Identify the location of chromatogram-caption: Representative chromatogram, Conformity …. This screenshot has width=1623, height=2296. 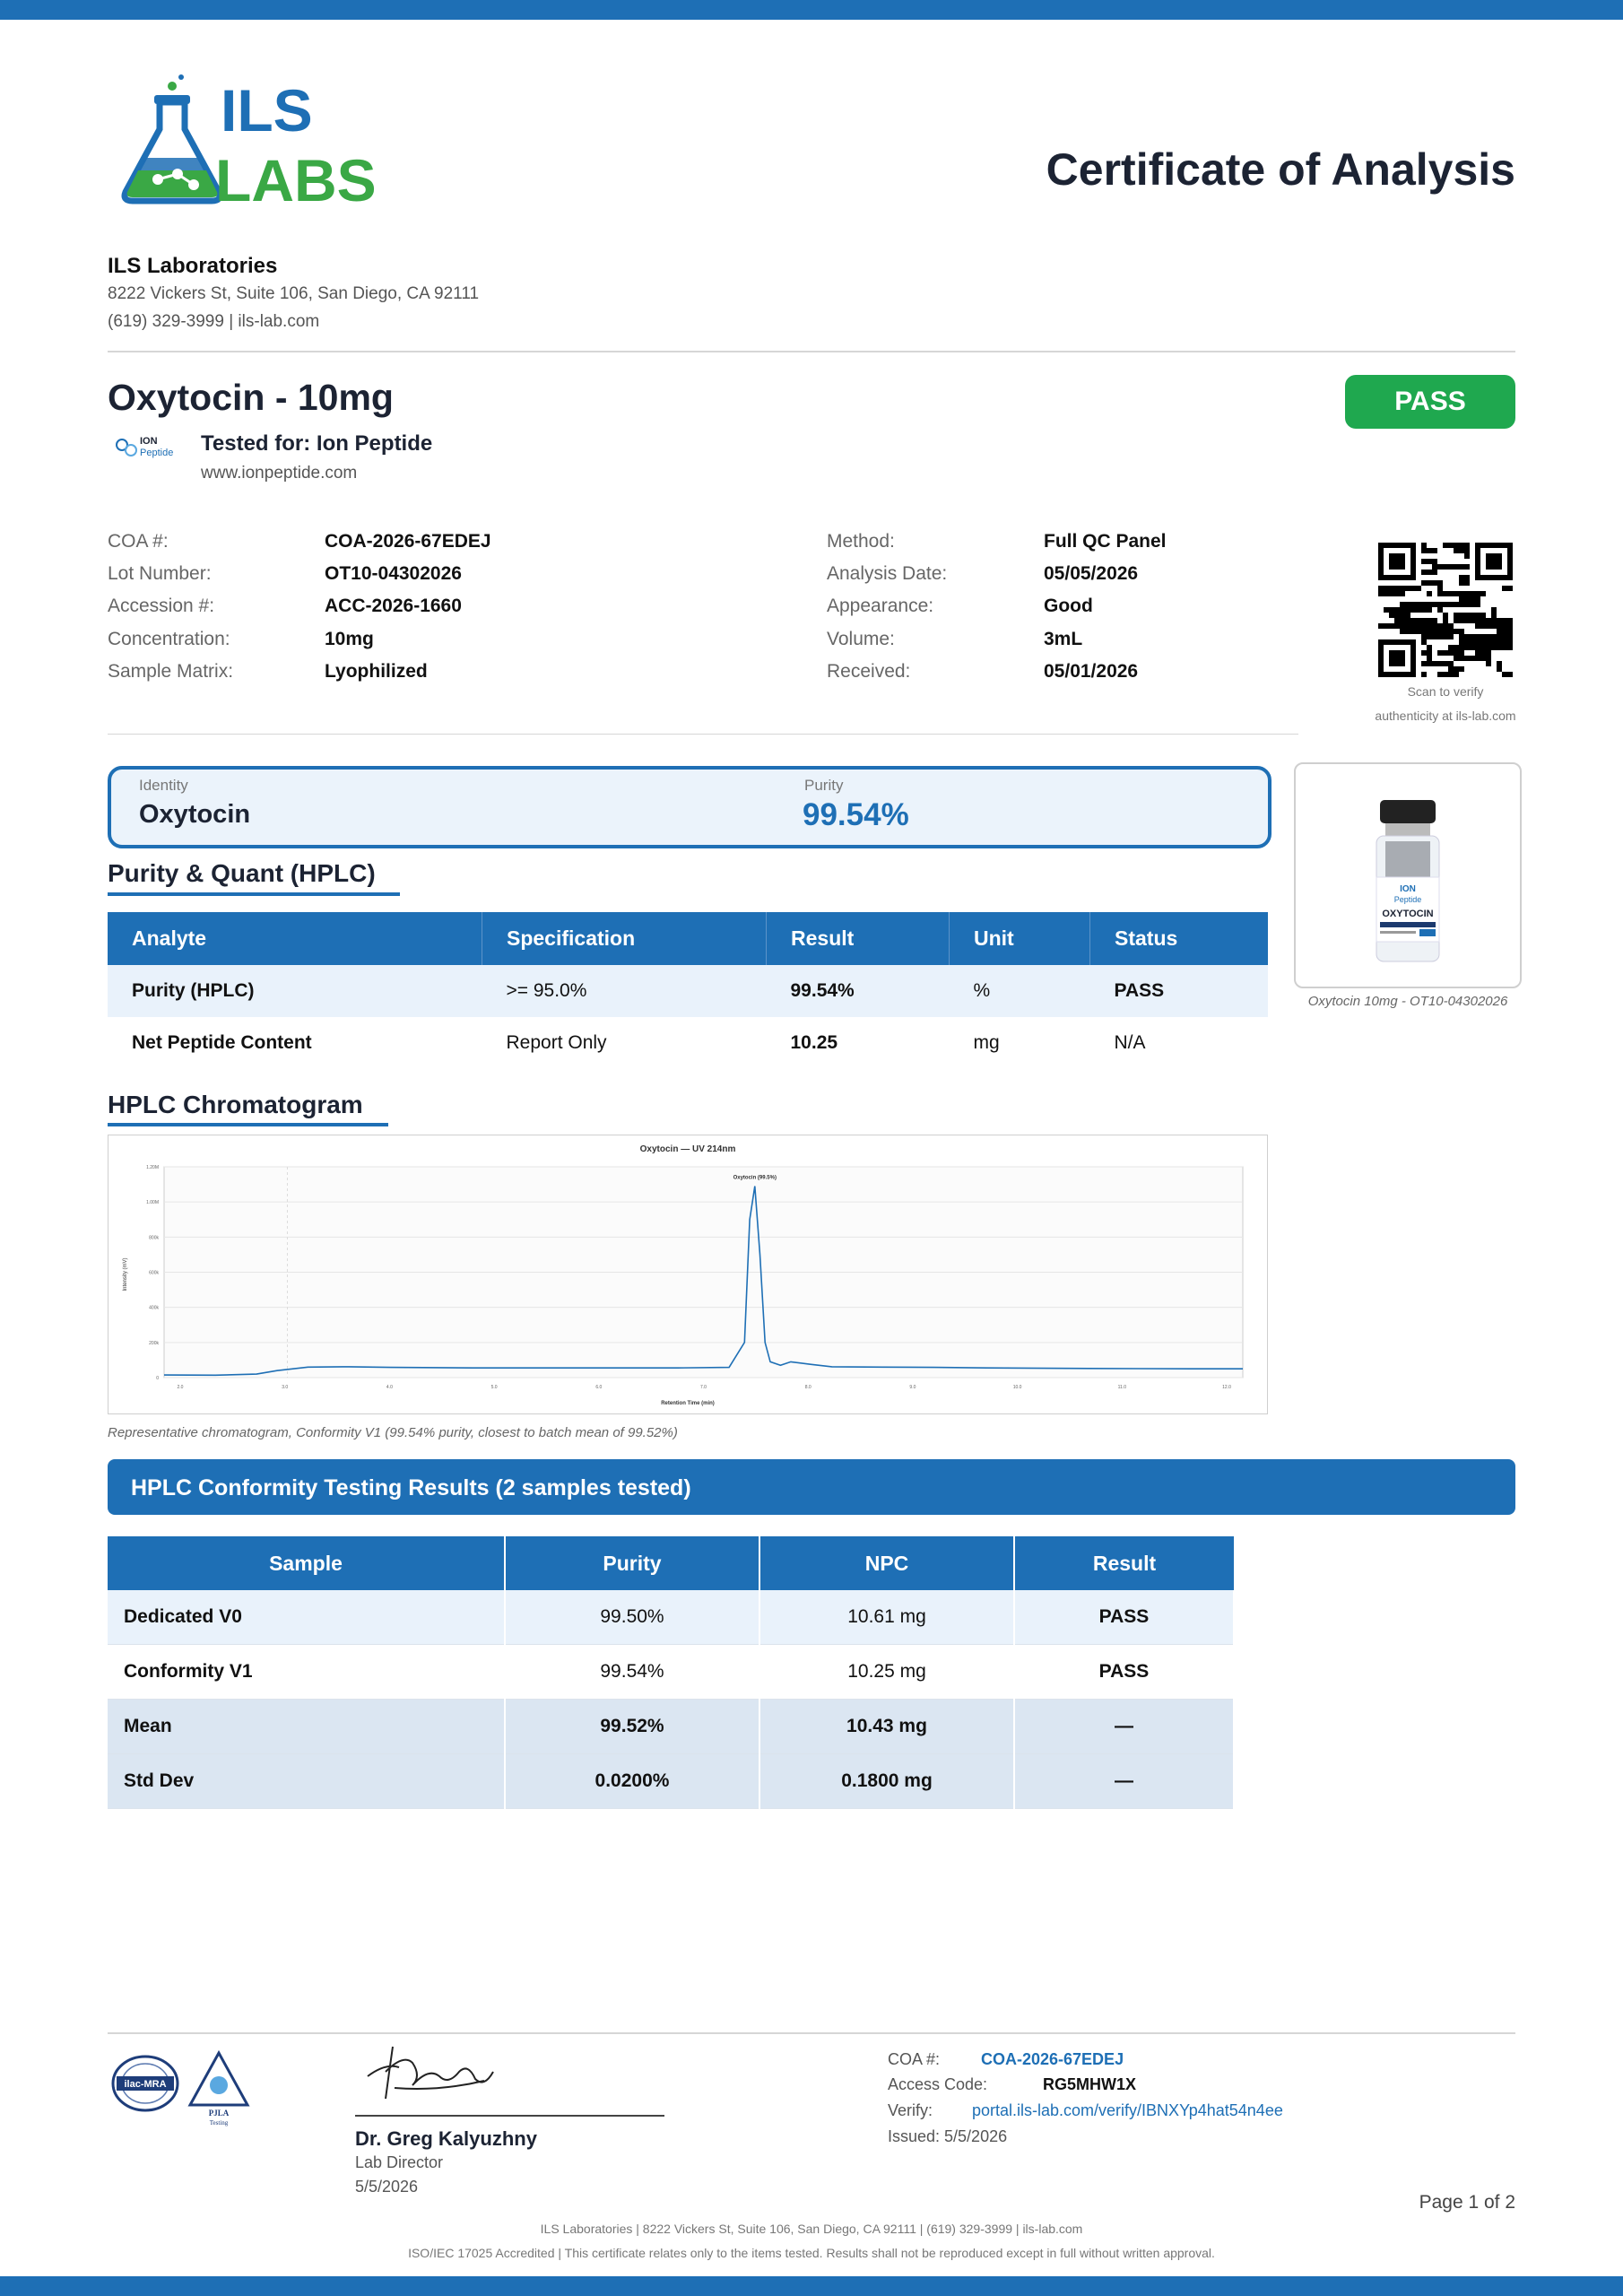
(393, 1432).